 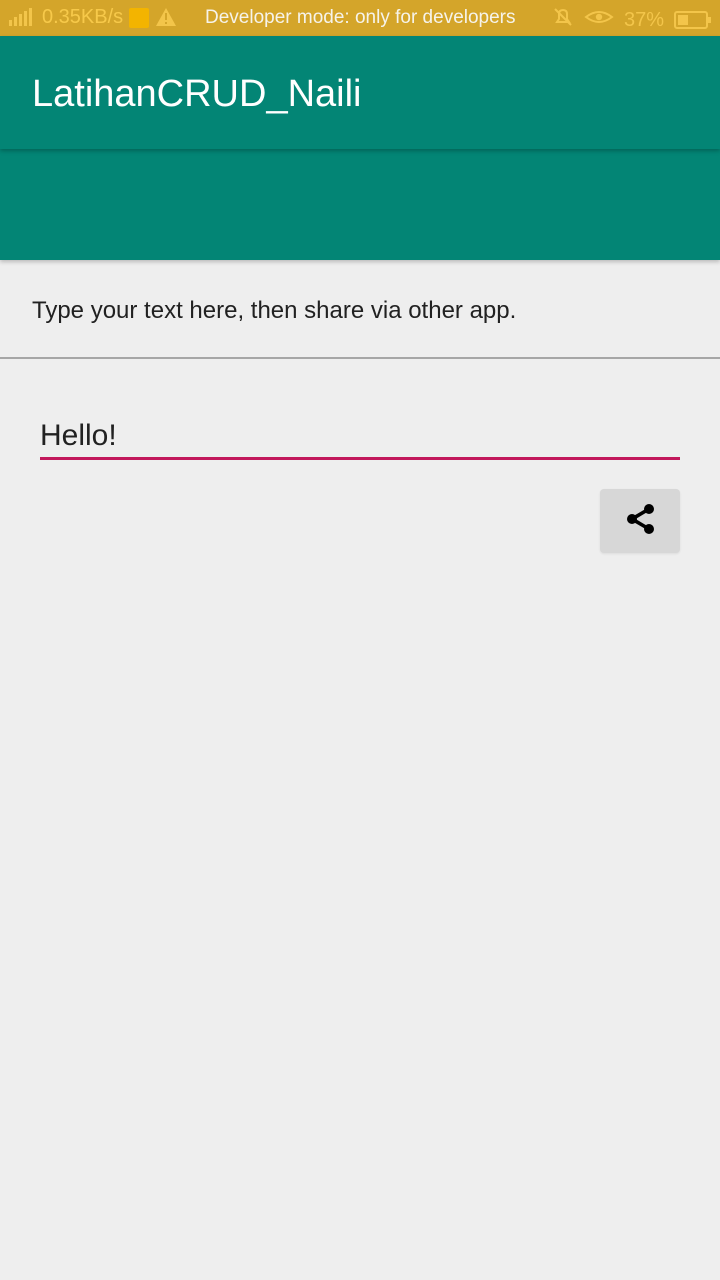 What do you see at coordinates (22, 18) in the screenshot?
I see `signal-strength-icon` at bounding box center [22, 18].